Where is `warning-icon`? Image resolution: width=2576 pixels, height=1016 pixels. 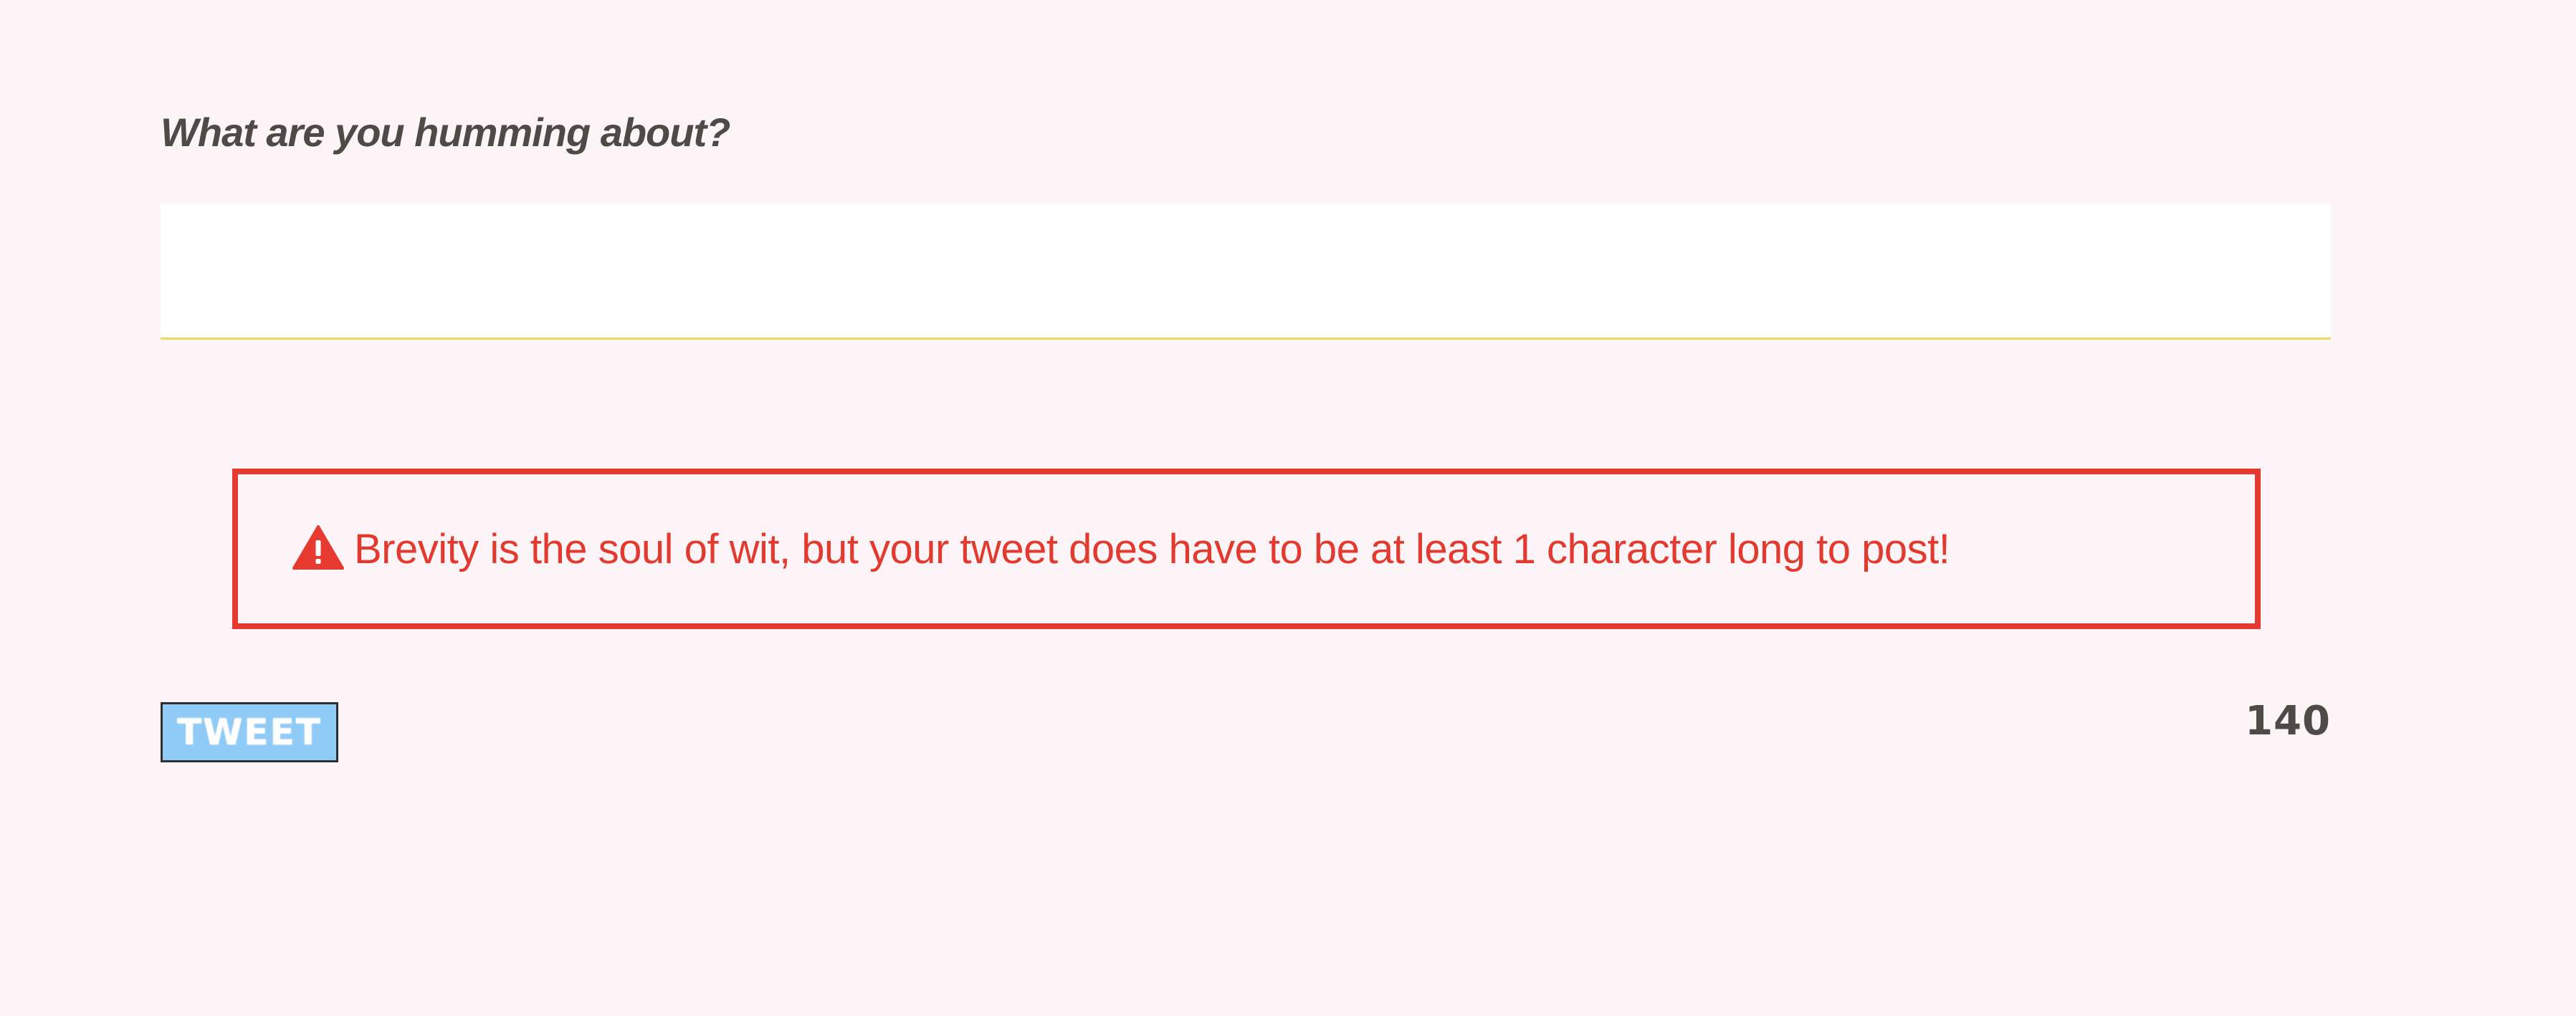
warning-icon is located at coordinates (323, 549).